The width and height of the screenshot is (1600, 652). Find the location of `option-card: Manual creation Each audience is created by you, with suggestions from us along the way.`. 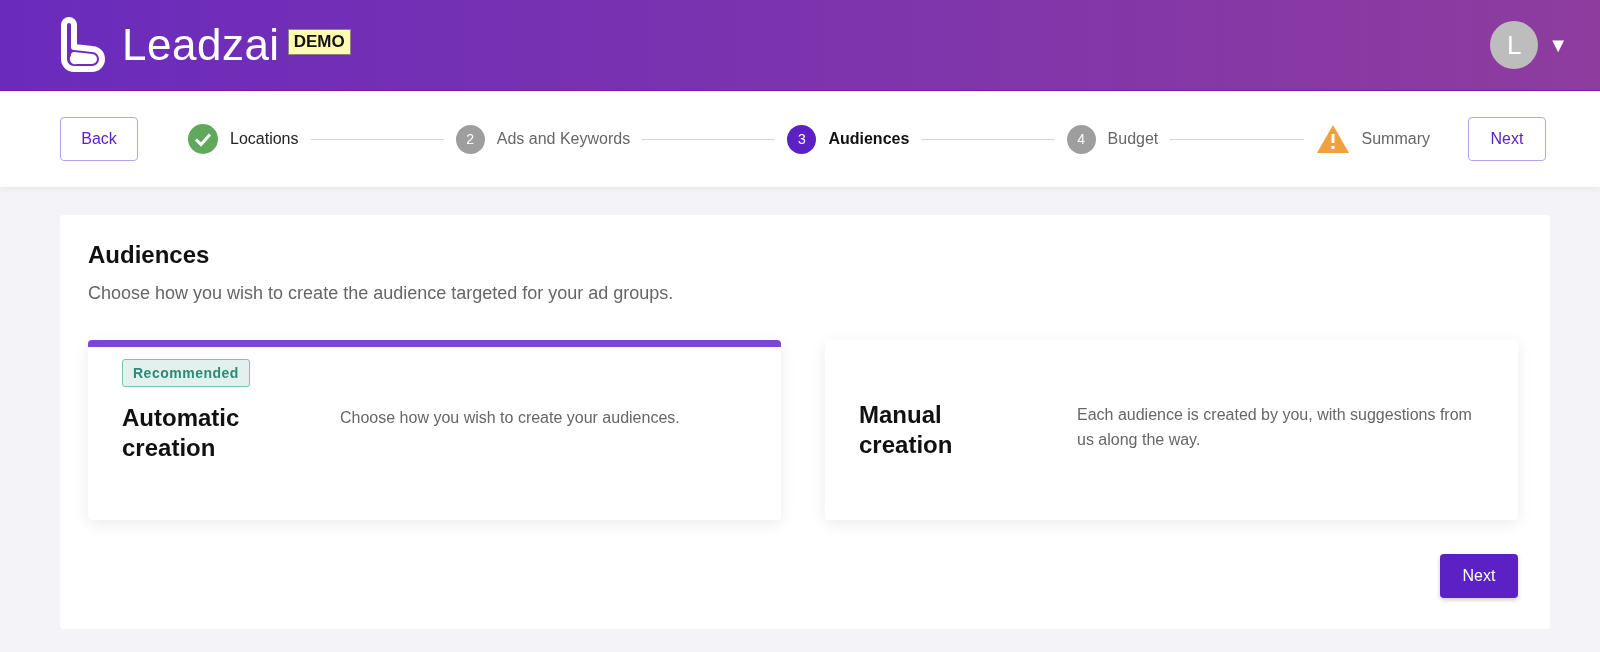

option-card: Manual creation Each audience is created by you, with suggestions from us along the way. is located at coordinates (1171, 430).